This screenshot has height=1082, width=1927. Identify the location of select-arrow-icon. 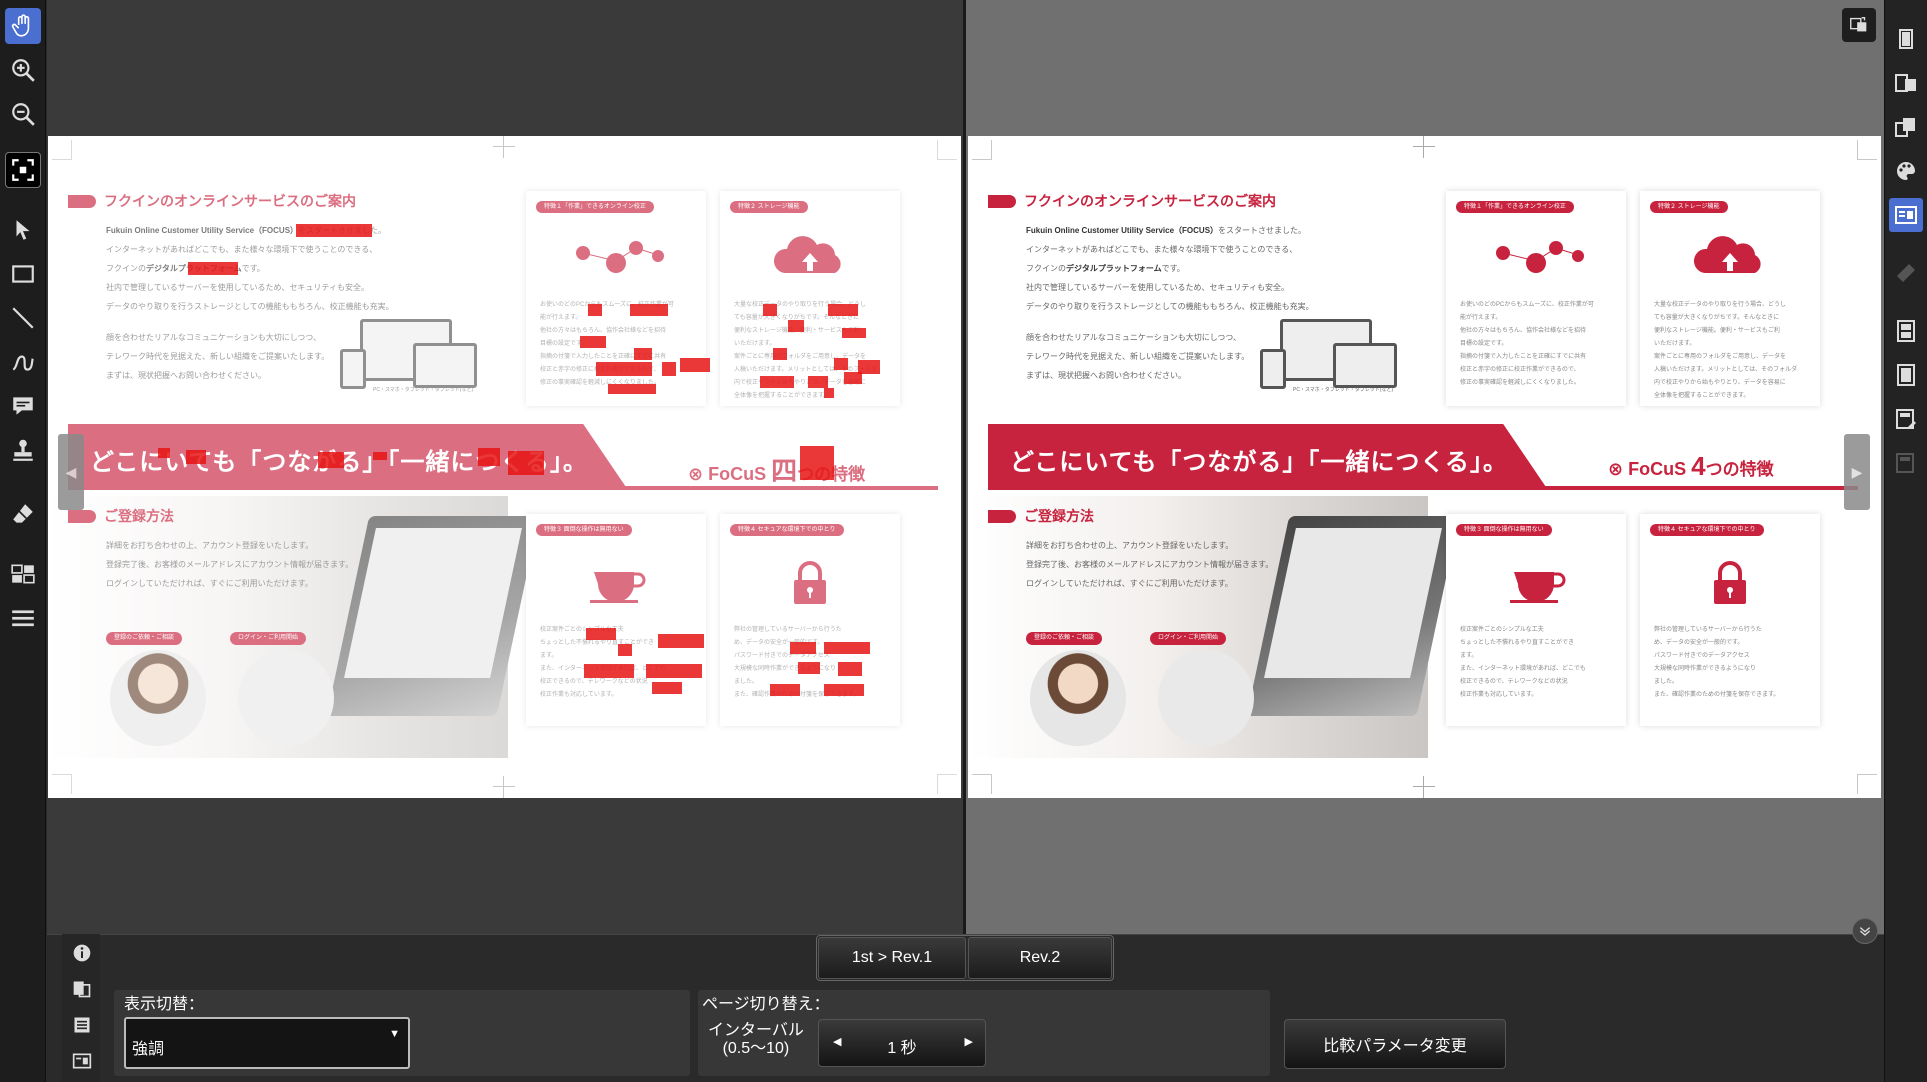
(23, 230).